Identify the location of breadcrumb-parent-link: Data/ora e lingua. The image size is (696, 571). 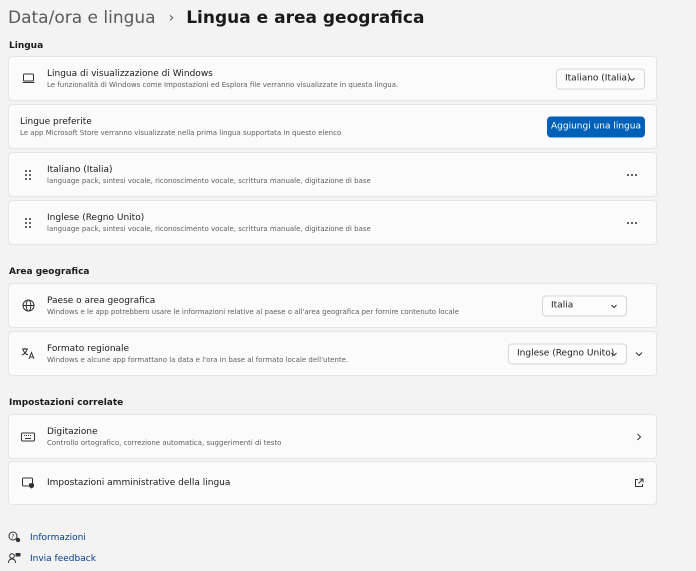
(82, 18).